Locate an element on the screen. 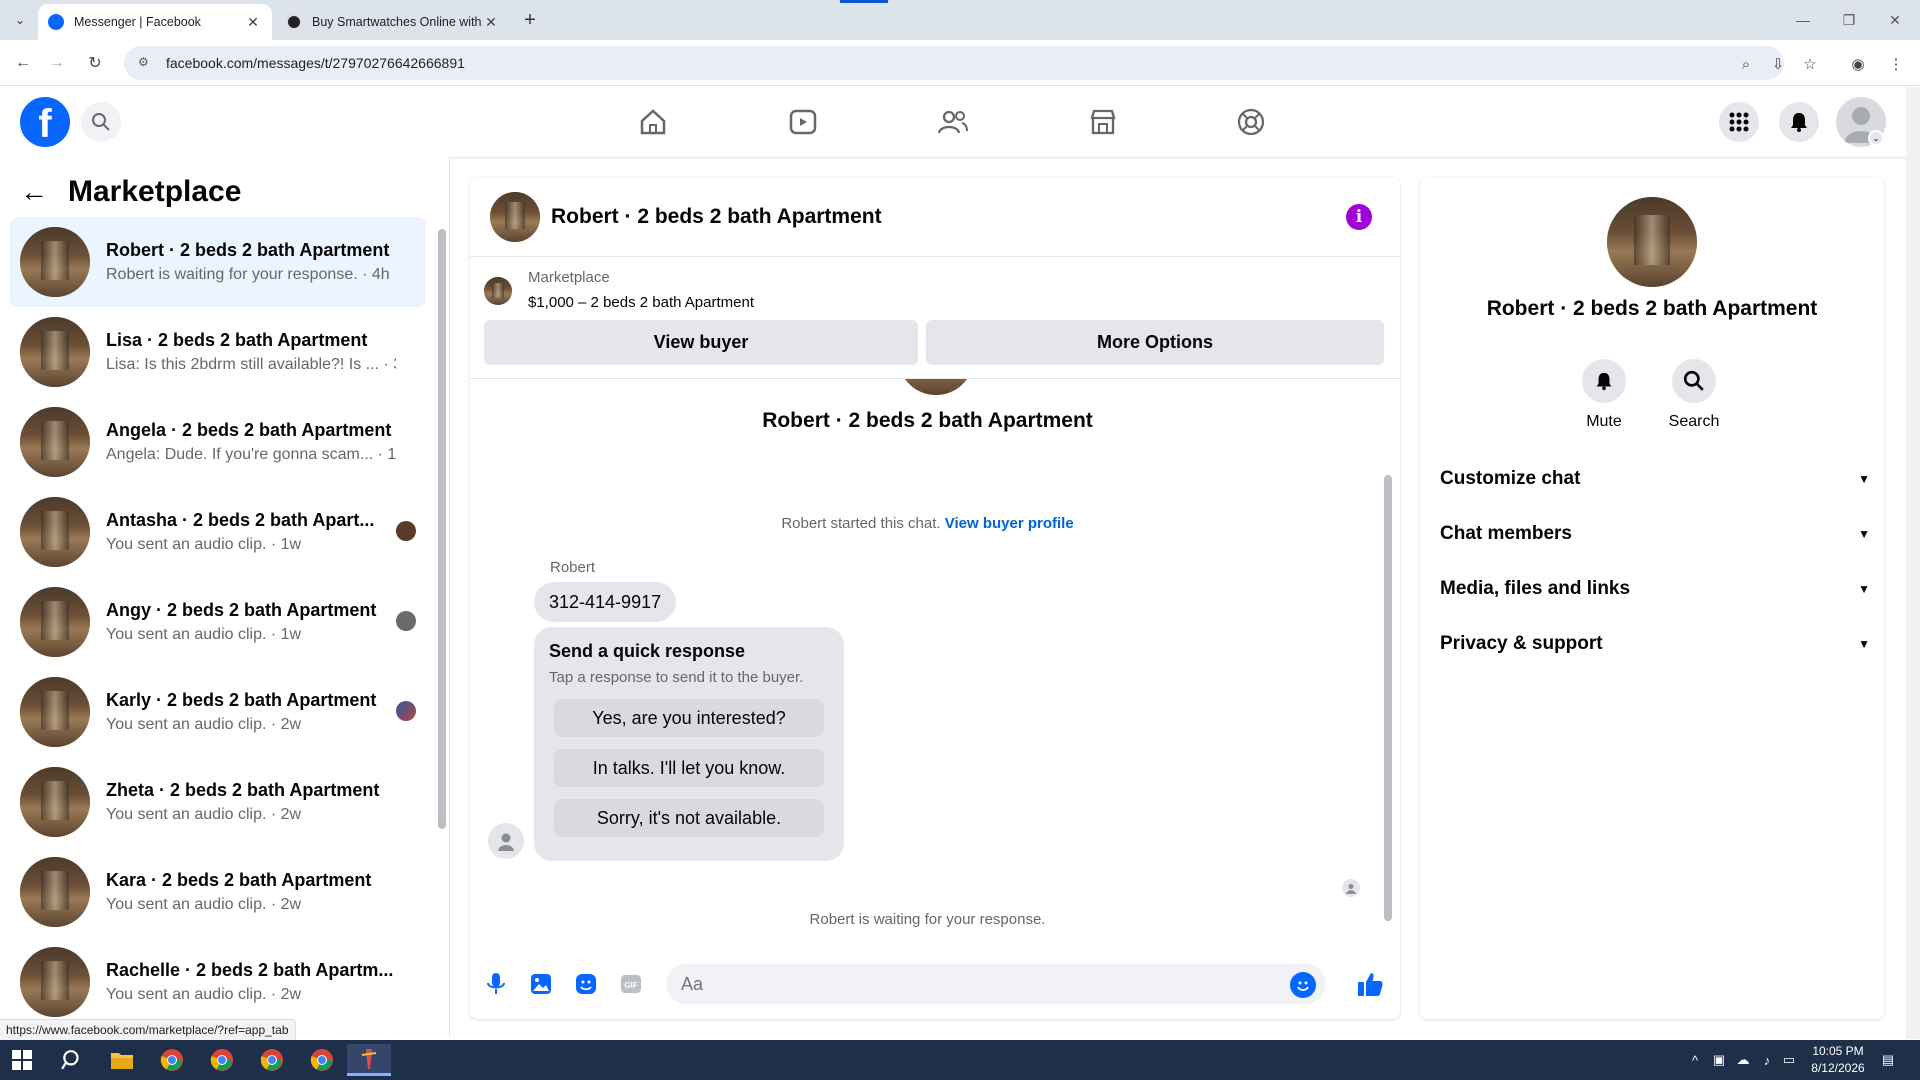 The height and width of the screenshot is (1080, 1920). search-button is located at coordinates (101, 122).